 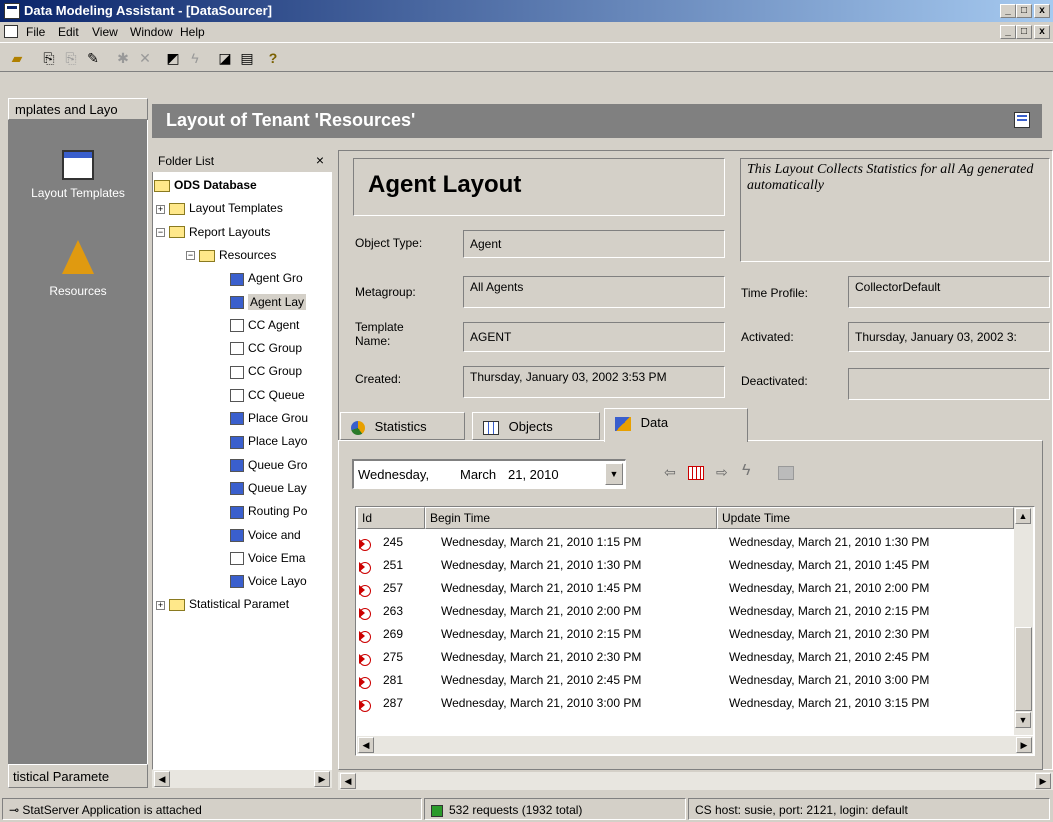 What do you see at coordinates (322, 779) in the screenshot?
I see `scroll-right-icon: ▶` at bounding box center [322, 779].